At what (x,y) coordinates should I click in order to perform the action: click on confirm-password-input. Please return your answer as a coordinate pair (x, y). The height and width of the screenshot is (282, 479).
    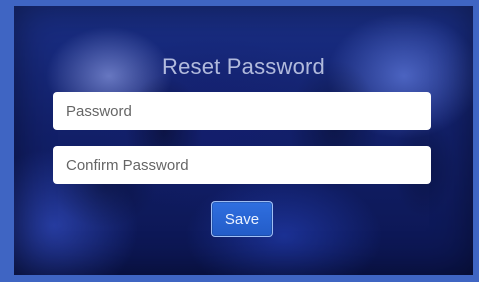
    Looking at the image, I should click on (242, 165).